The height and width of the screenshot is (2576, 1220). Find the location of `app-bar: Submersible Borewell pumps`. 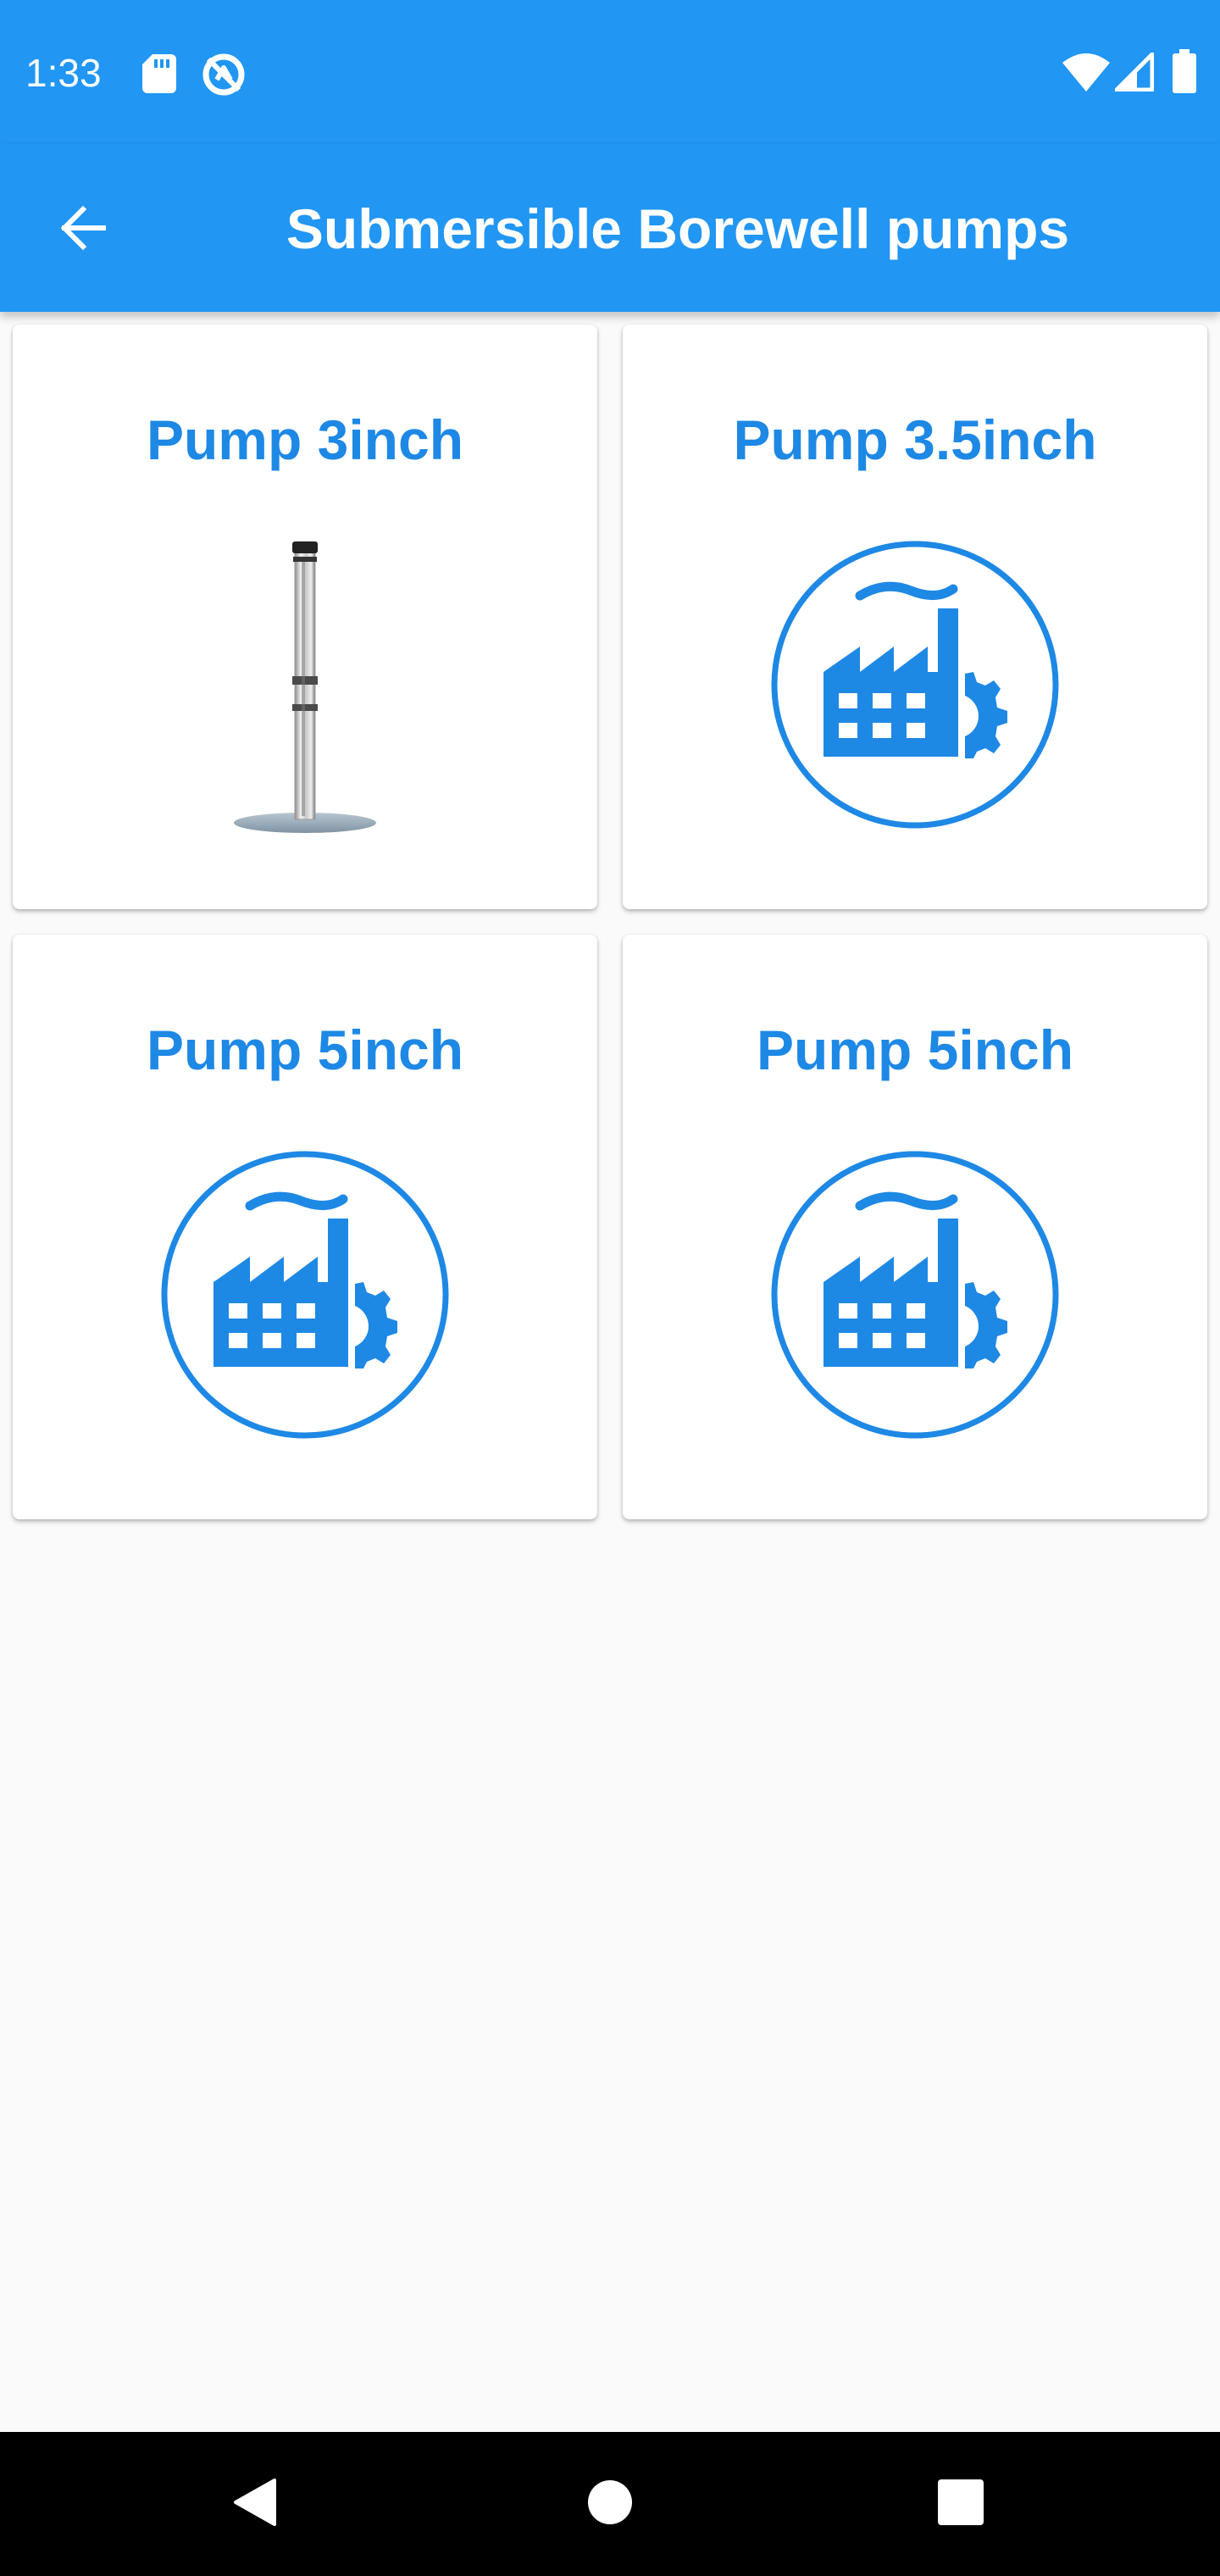

app-bar: Submersible Borewell pumps is located at coordinates (610, 228).